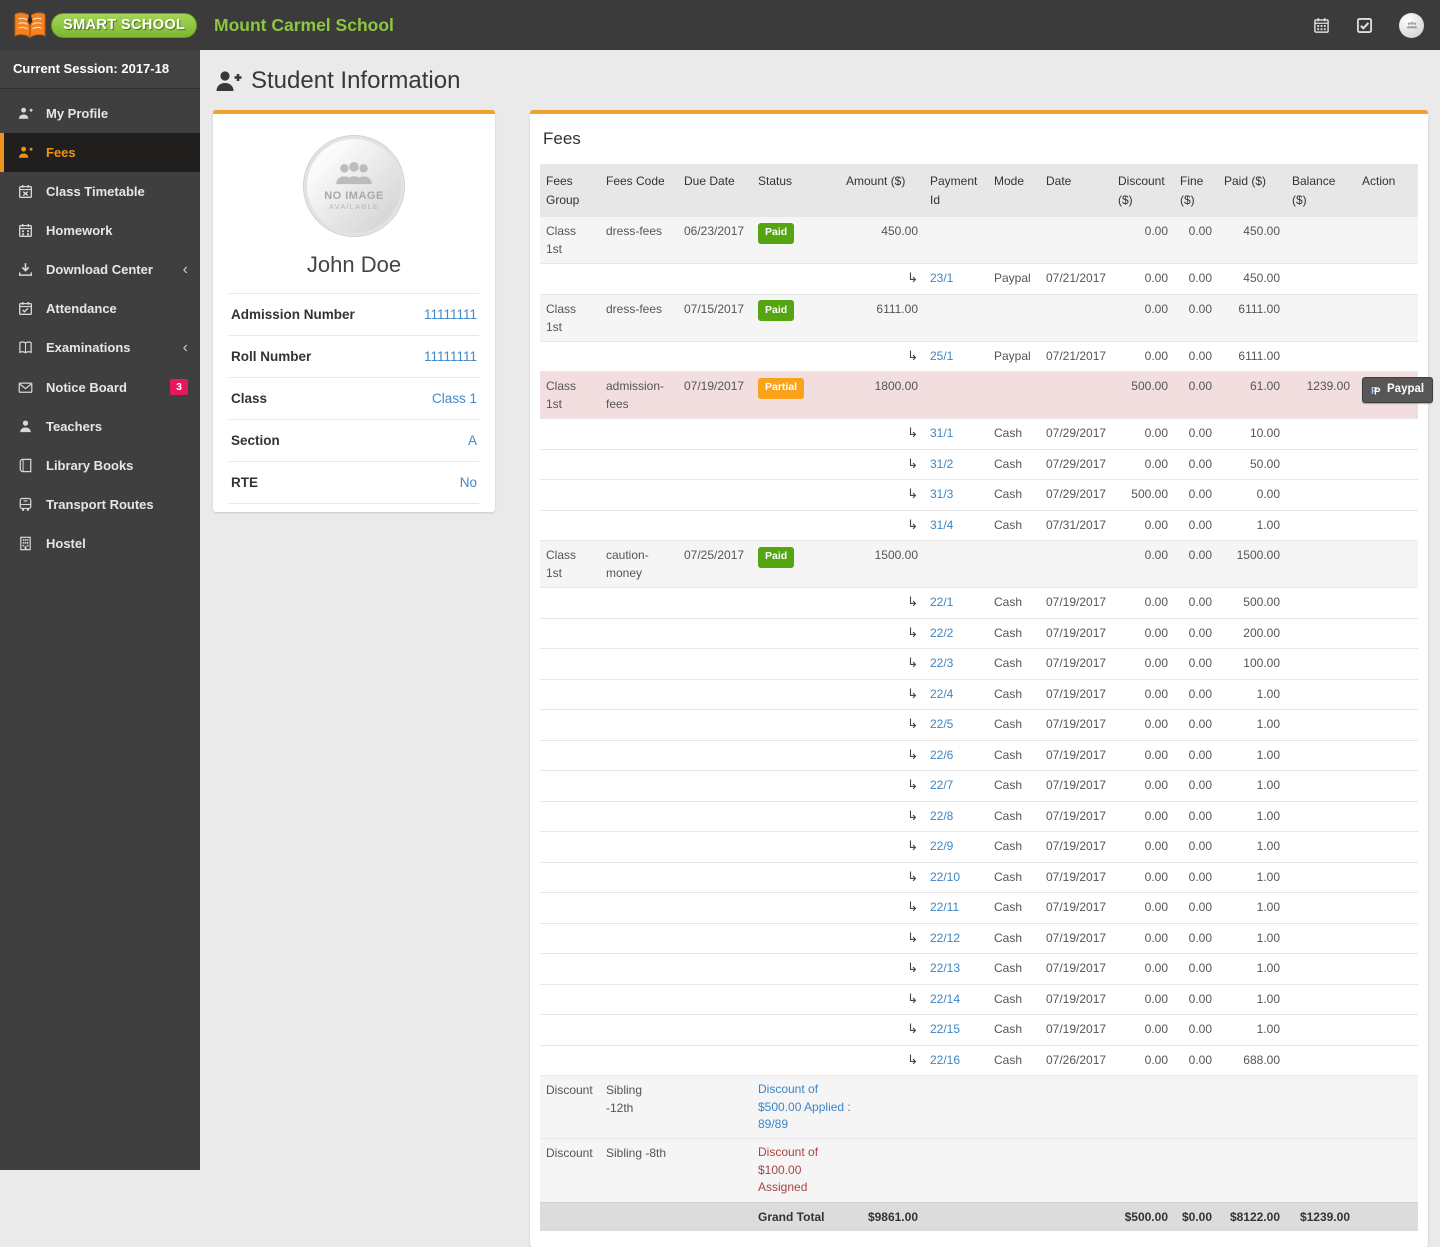 The height and width of the screenshot is (1247, 1440). What do you see at coordinates (354, 173) in the screenshot?
I see `people-icon` at bounding box center [354, 173].